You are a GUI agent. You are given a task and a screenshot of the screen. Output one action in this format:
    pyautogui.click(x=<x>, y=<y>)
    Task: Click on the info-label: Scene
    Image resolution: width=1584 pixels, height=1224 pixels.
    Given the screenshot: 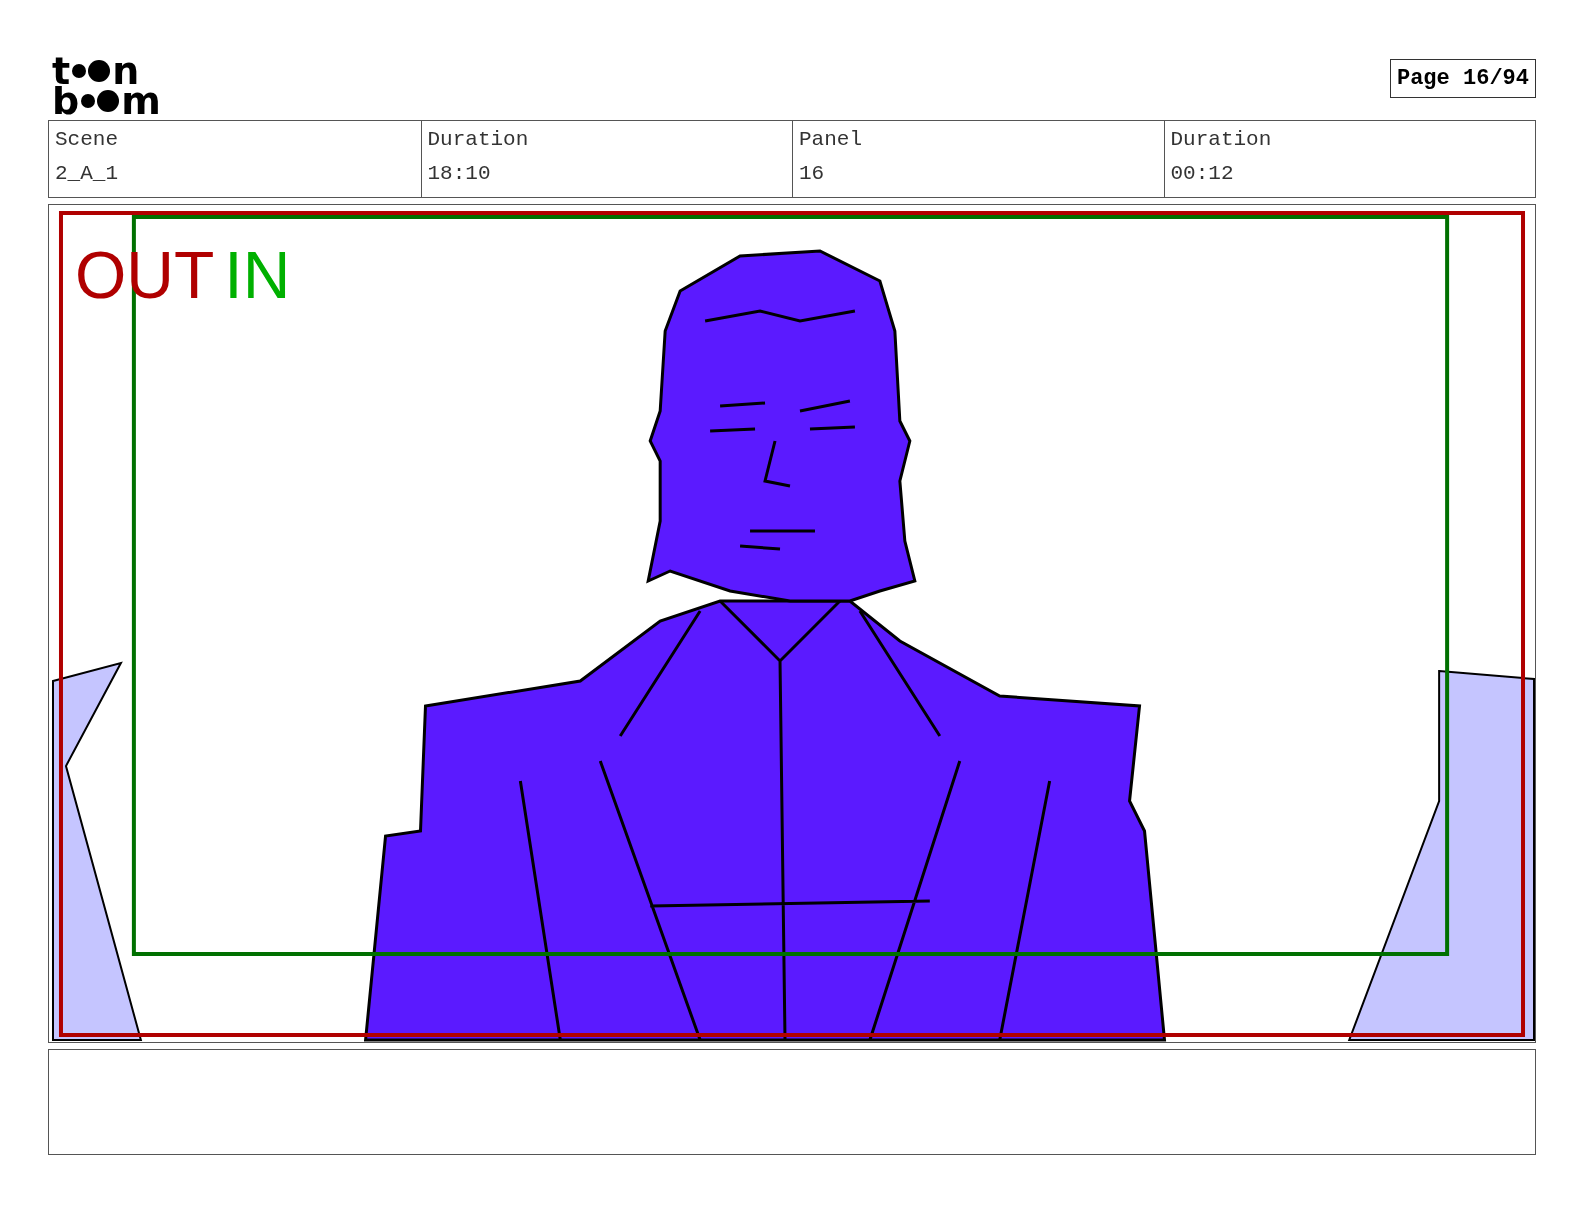 What is the action you would take?
    pyautogui.click(x=87, y=140)
    